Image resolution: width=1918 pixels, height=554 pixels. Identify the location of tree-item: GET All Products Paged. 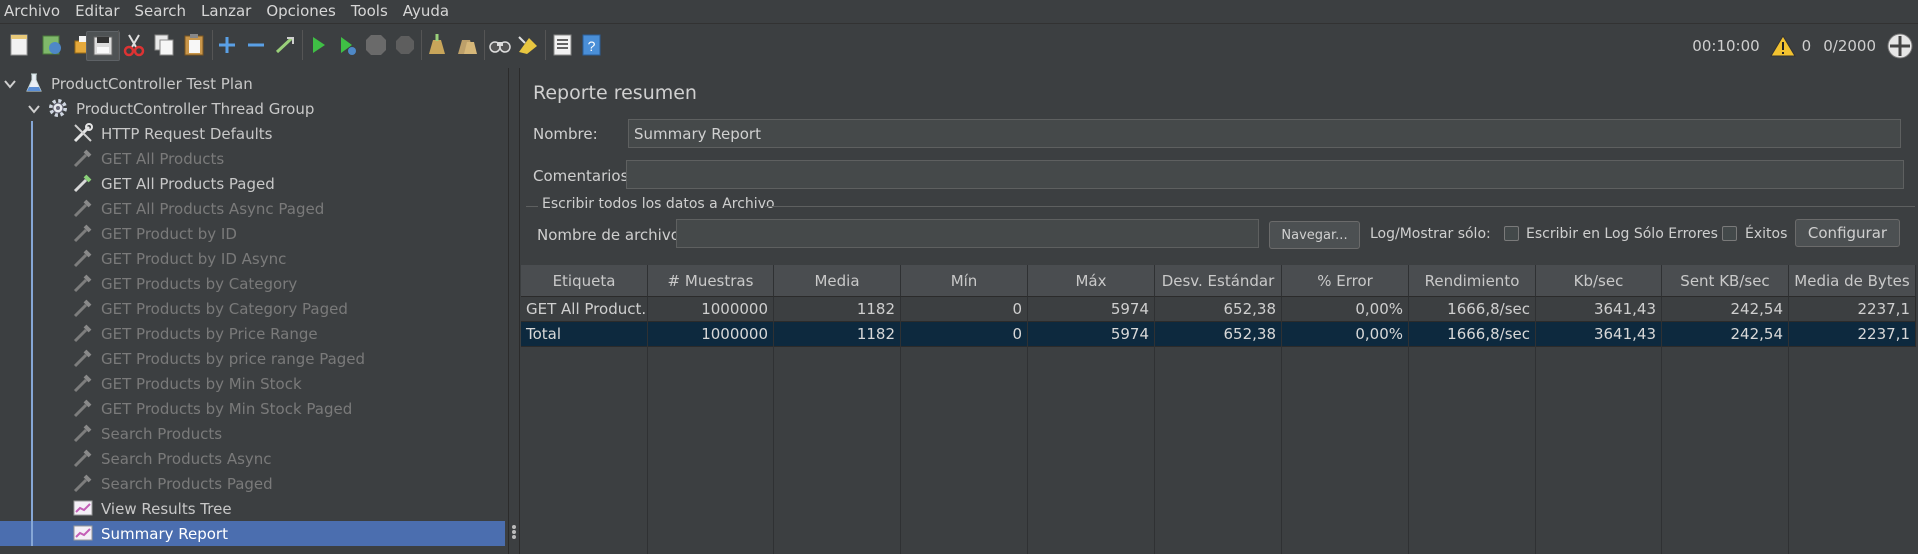
(252, 183).